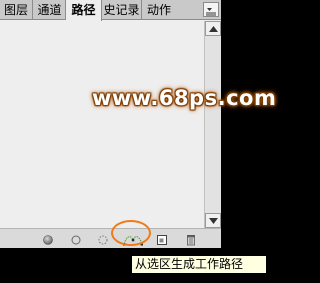  I want to click on button-tooltip: 从选区生成工作路径, so click(199, 264).